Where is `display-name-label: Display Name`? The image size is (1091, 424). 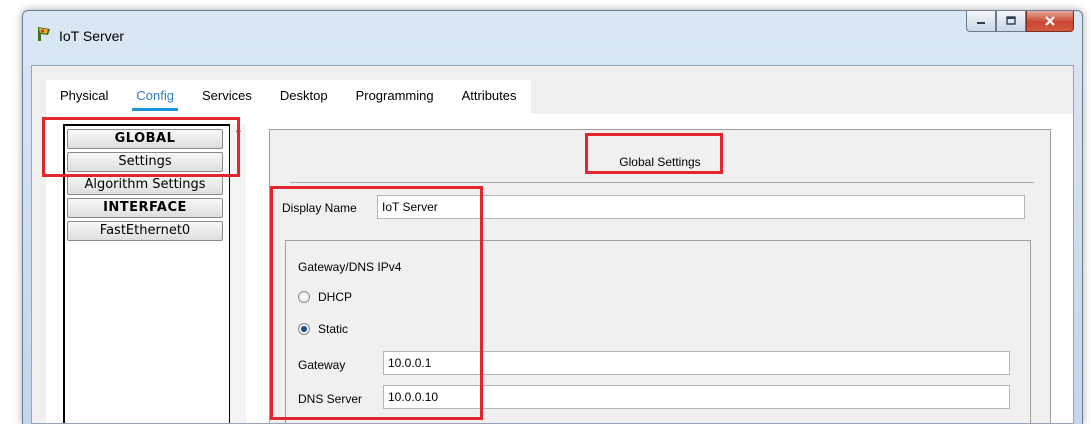 display-name-label: Display Name is located at coordinates (319, 208).